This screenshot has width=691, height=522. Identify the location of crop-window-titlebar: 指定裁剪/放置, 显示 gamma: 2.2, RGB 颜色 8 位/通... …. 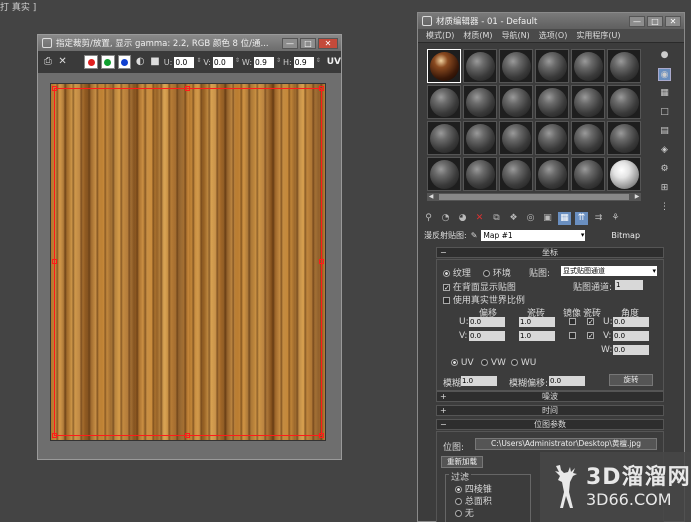
(189, 43).